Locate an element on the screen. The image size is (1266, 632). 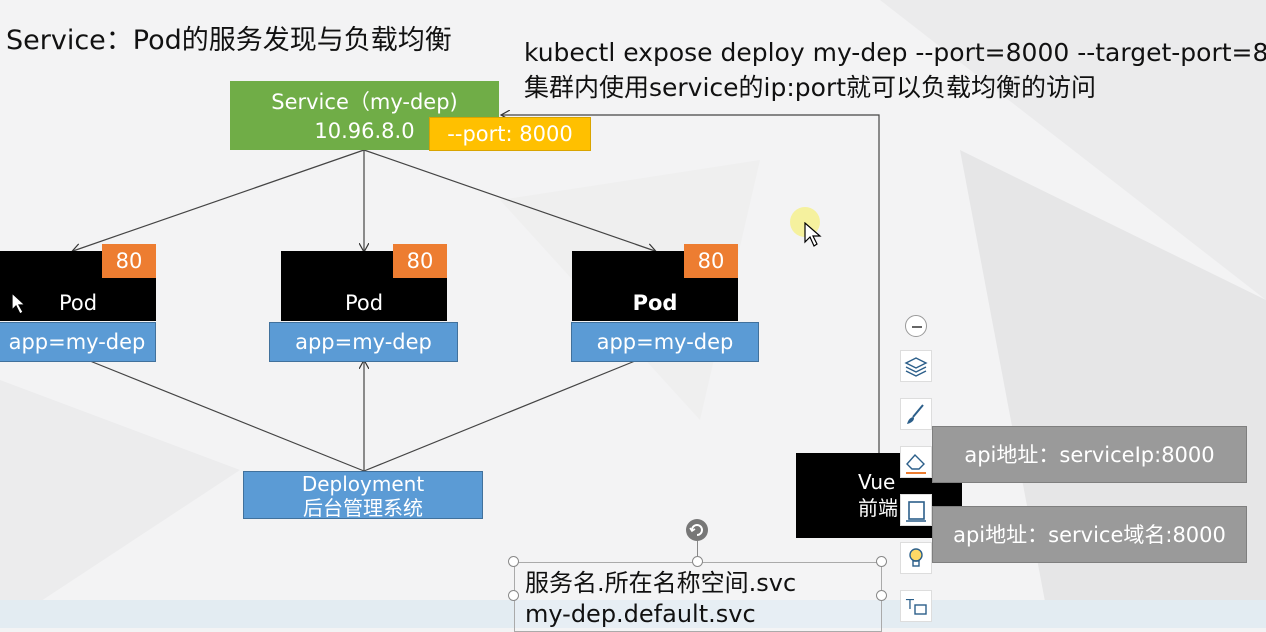
brush-icon is located at coordinates (916, 414).